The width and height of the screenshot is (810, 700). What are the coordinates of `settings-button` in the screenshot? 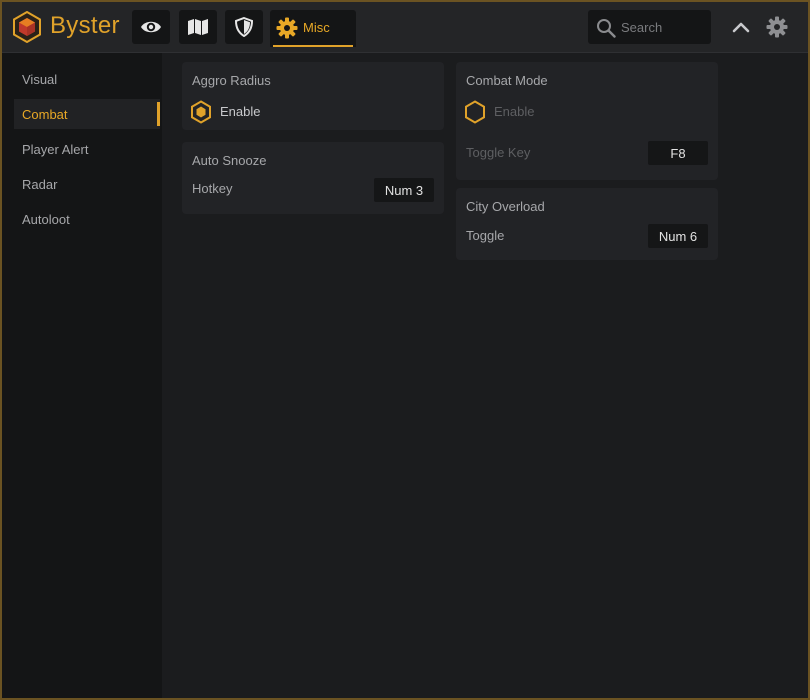 It's located at (777, 27).